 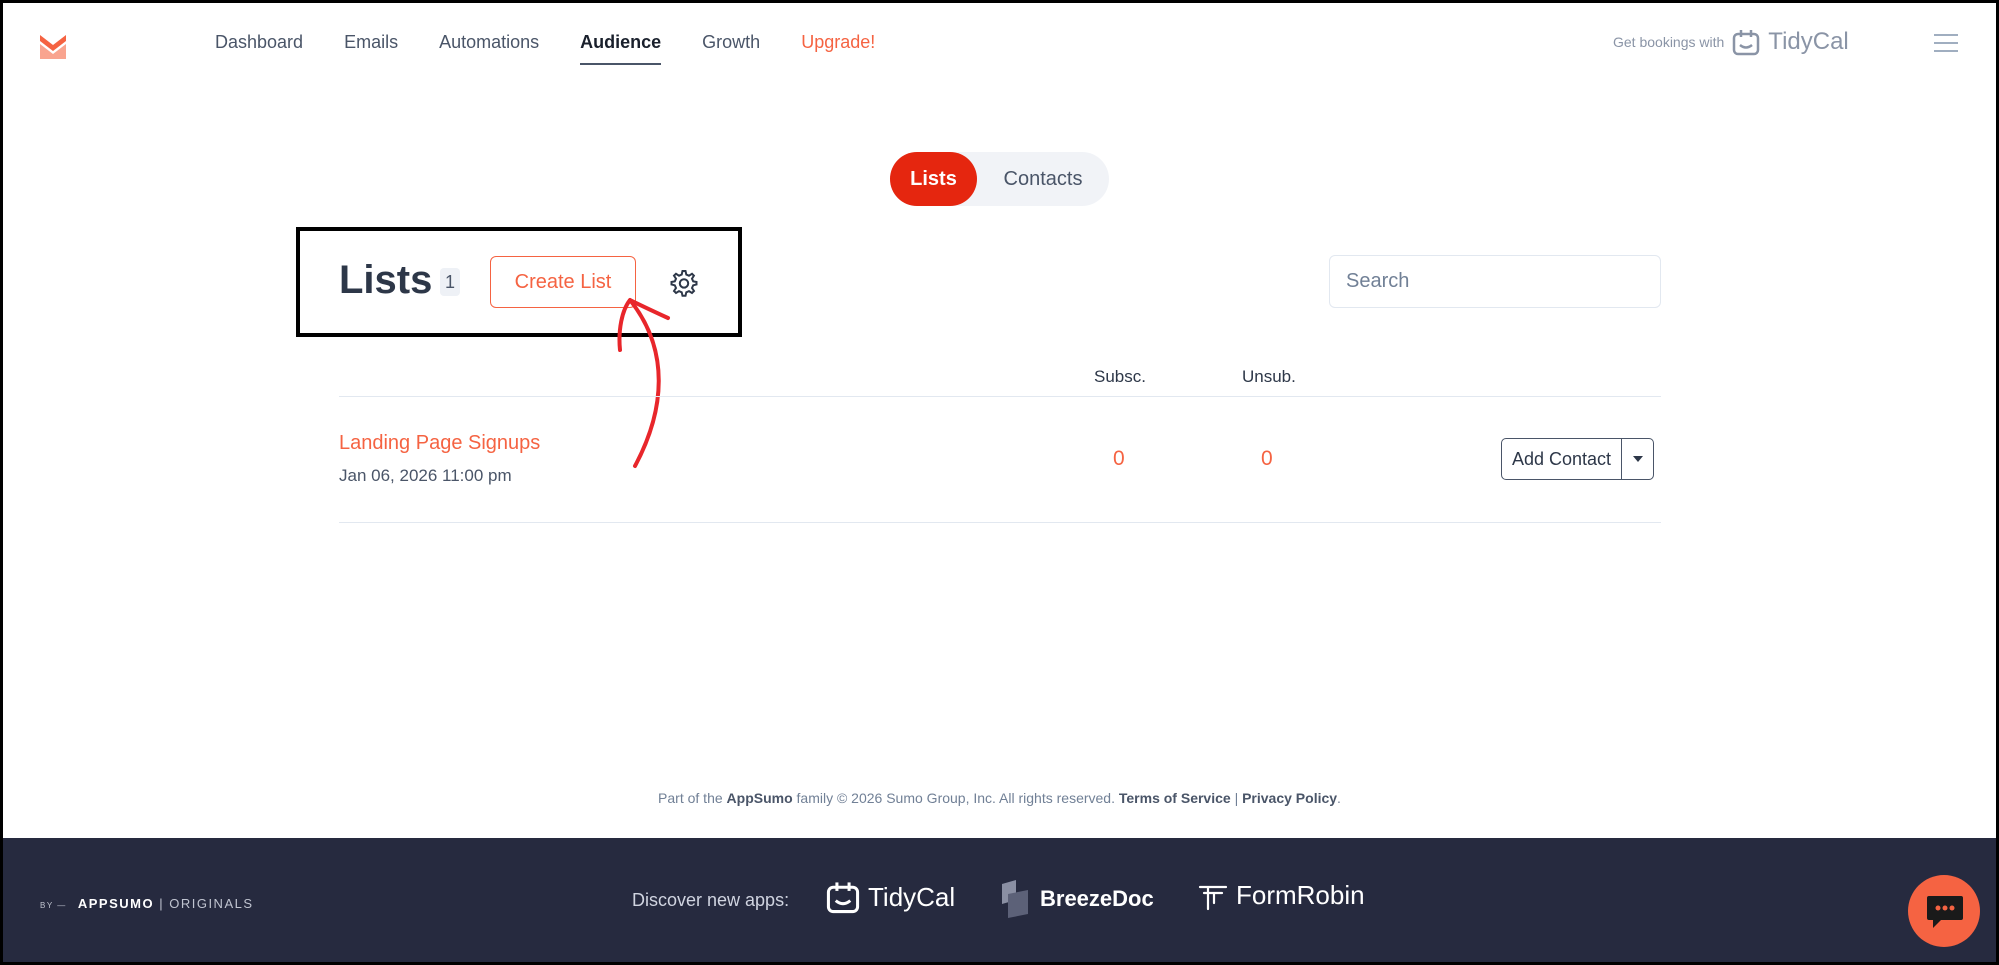 What do you see at coordinates (1731, 42) in the screenshot?
I see `tidycal-promo-link: Get bookings with TidyCal` at bounding box center [1731, 42].